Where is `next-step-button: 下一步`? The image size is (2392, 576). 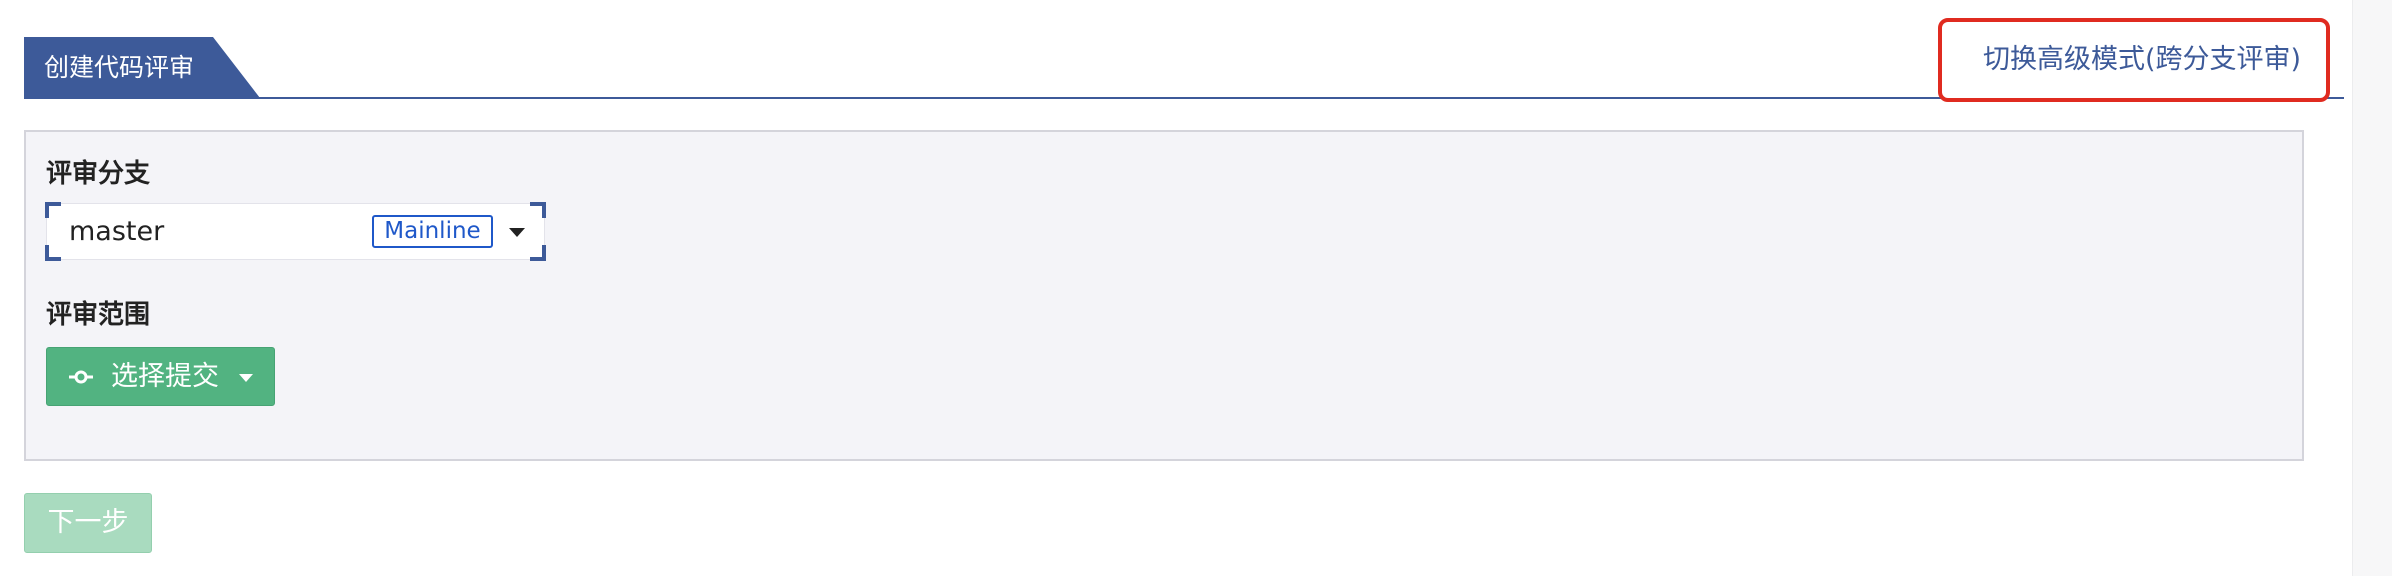 next-step-button: 下一步 is located at coordinates (88, 523).